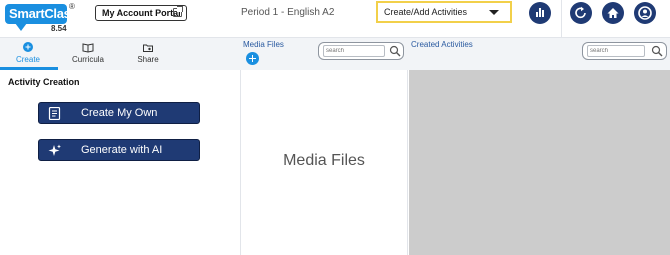 This screenshot has width=670, height=255. I want to click on generate-with-ai-button: Generate with AI, so click(119, 150).